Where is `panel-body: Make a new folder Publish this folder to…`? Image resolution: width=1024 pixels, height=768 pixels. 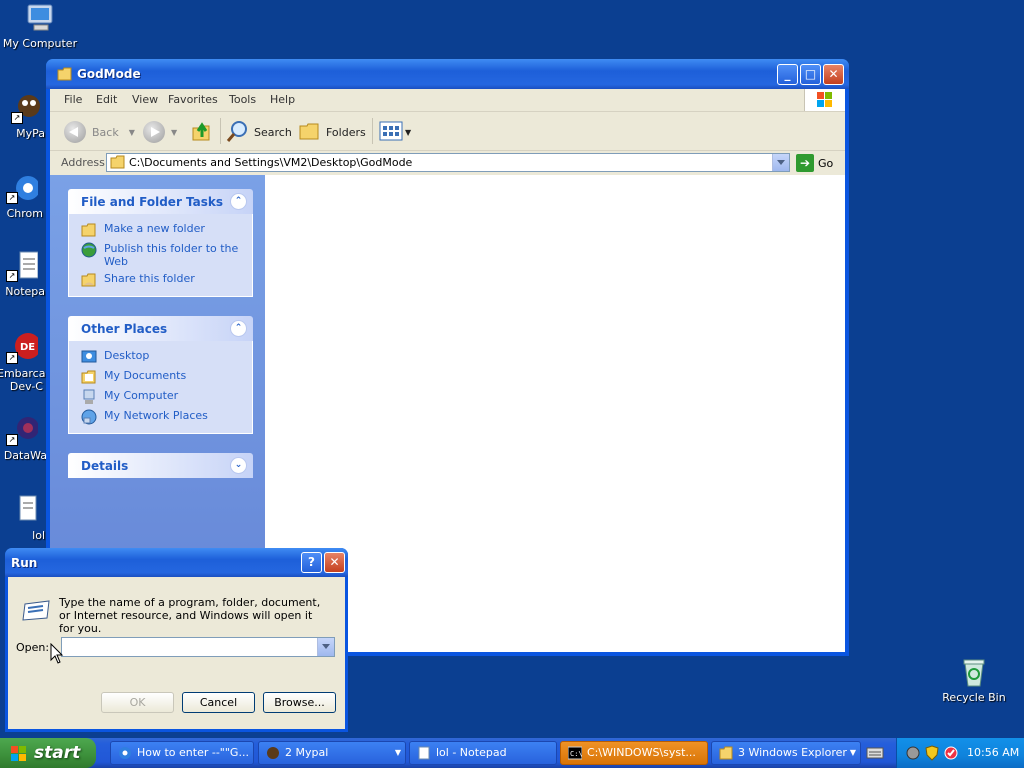 panel-body: Make a new folder Publish this folder to… is located at coordinates (160, 255).